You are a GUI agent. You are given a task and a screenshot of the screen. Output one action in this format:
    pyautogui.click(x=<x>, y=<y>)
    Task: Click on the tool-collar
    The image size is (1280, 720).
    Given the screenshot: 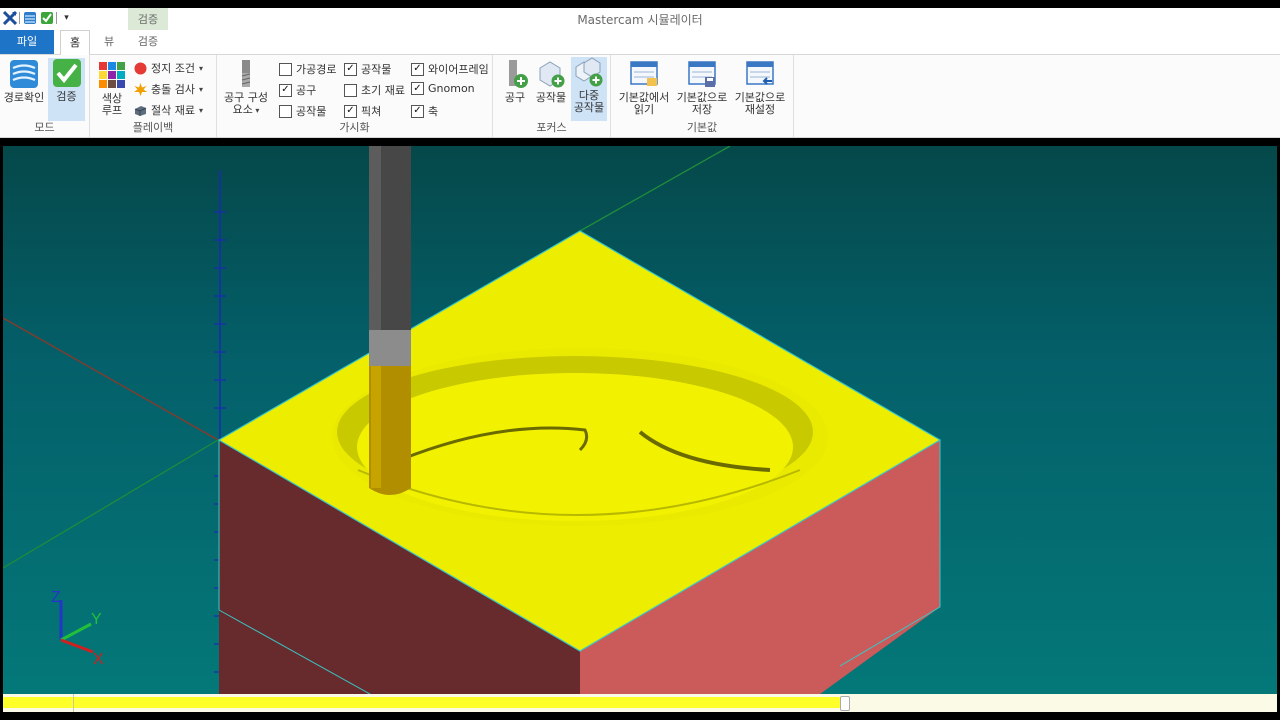 What is the action you would take?
    pyautogui.click(x=390, y=348)
    